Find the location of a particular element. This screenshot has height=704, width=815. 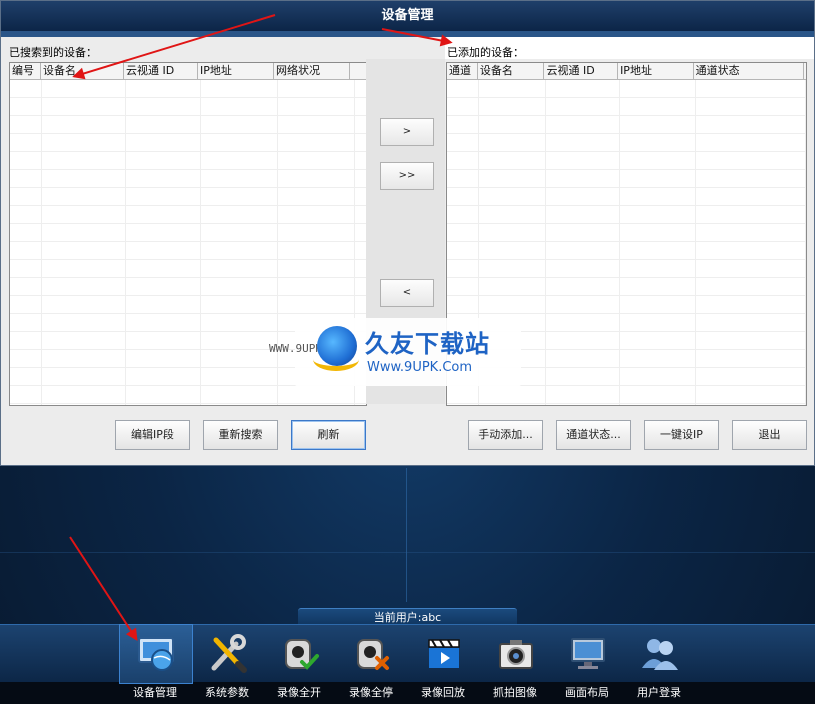

toolbar-snapshot: 抓拍图像 is located at coordinates (515, 664).